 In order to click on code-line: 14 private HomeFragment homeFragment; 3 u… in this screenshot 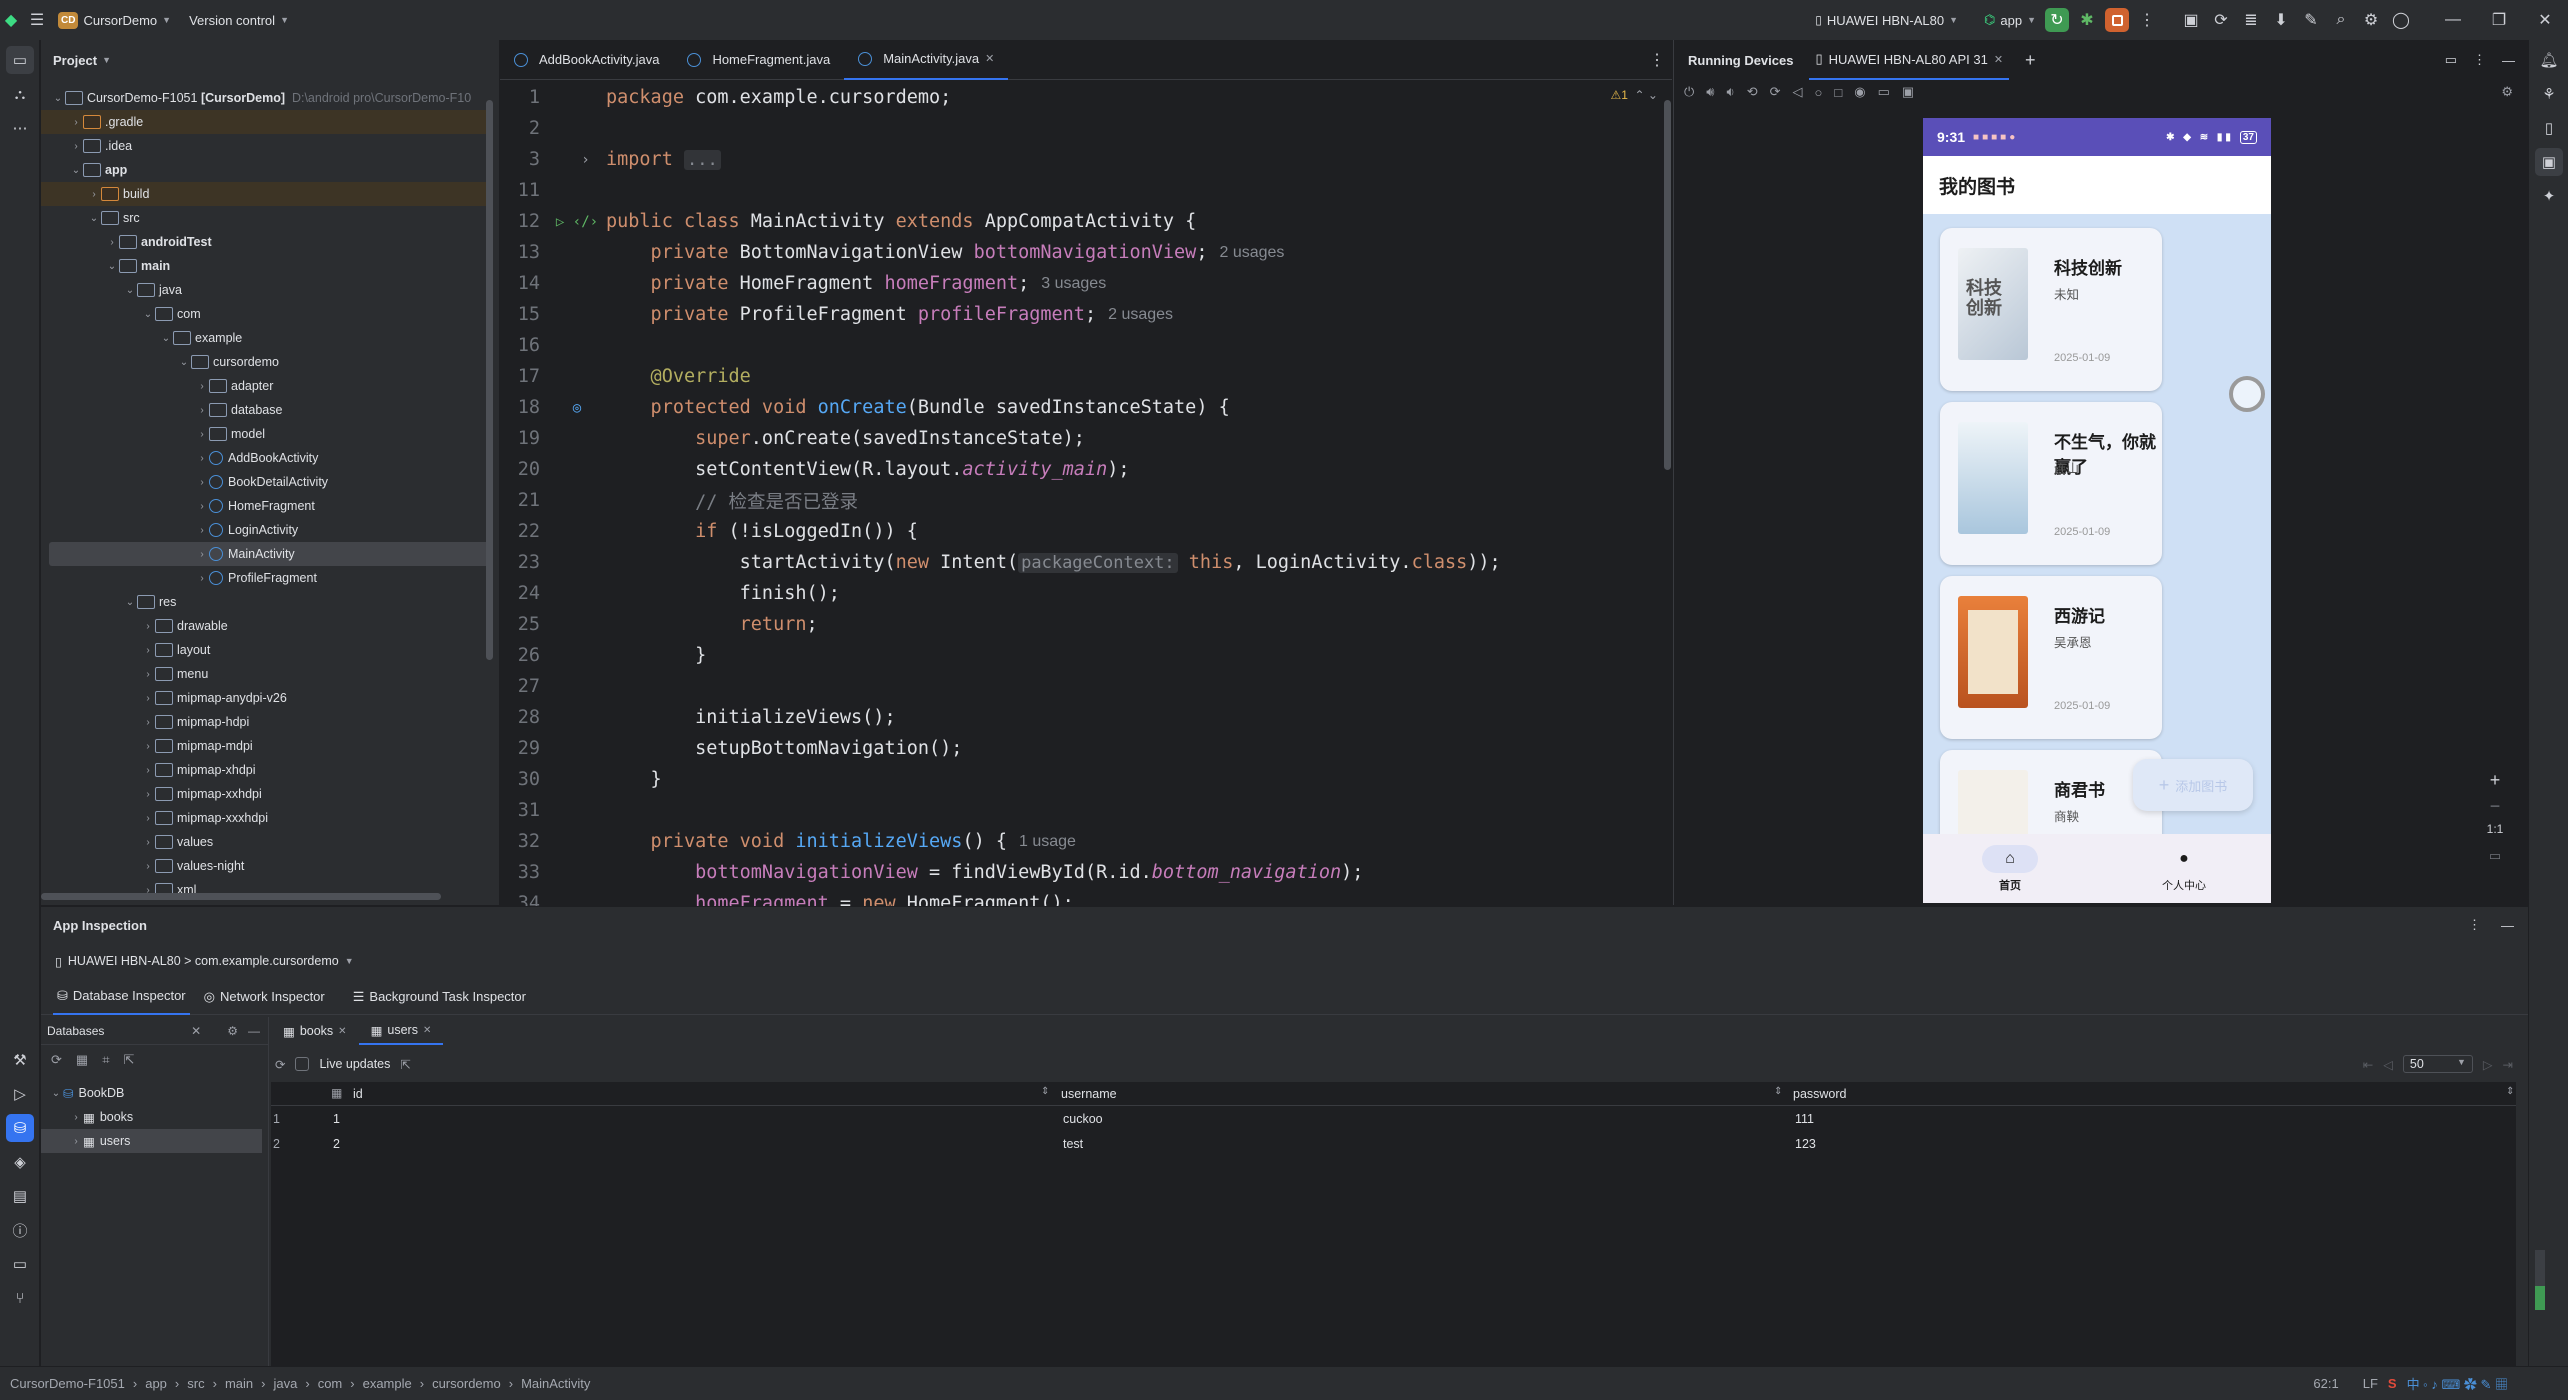, I will do `click(1000, 283)`.